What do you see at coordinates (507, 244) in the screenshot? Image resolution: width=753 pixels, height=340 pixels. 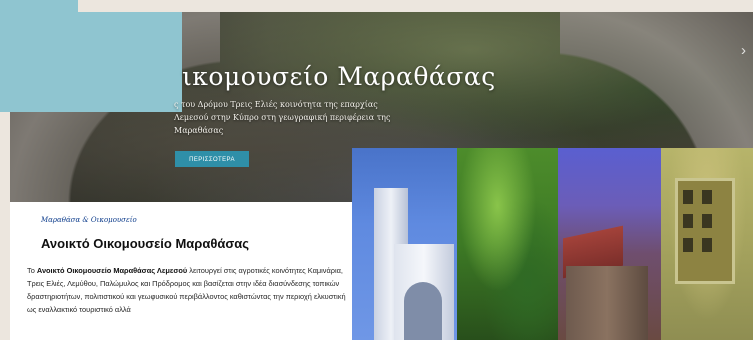 I see `gallery-photo-forest` at bounding box center [507, 244].